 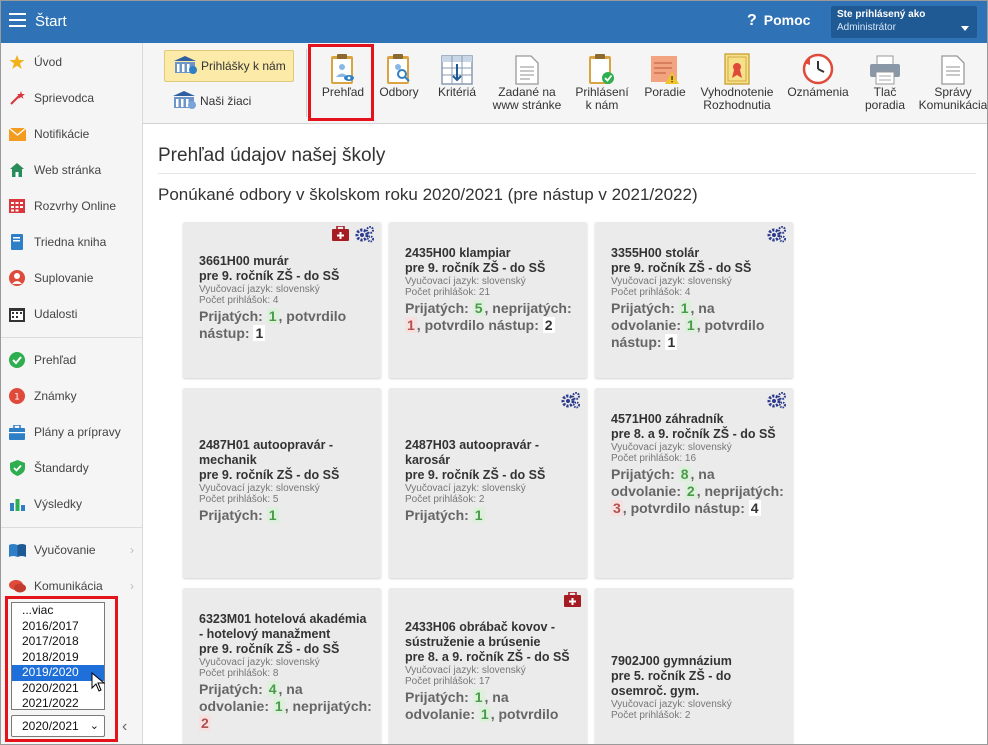 What do you see at coordinates (17, 432) in the screenshot?
I see `briefcase-icon` at bounding box center [17, 432].